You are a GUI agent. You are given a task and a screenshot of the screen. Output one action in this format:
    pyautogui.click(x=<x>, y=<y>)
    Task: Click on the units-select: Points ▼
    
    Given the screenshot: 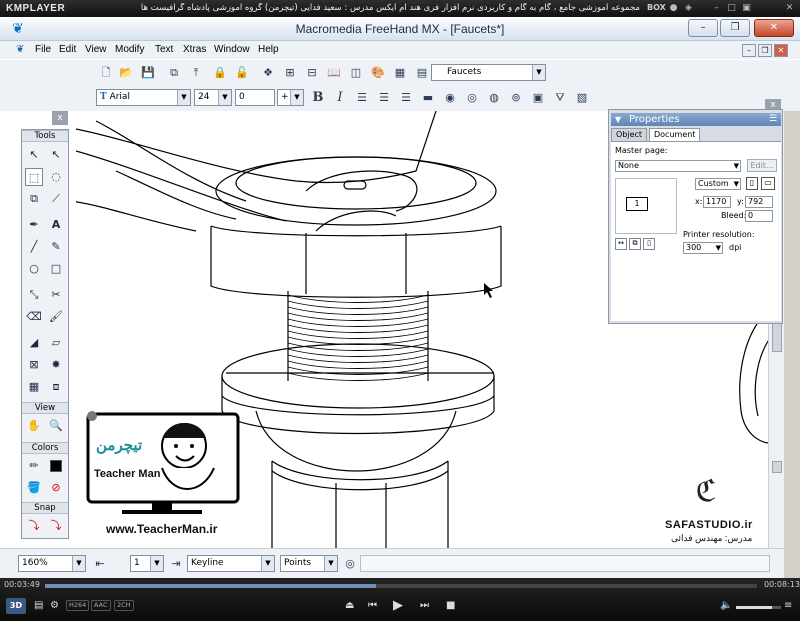 What is the action you would take?
    pyautogui.click(x=309, y=563)
    